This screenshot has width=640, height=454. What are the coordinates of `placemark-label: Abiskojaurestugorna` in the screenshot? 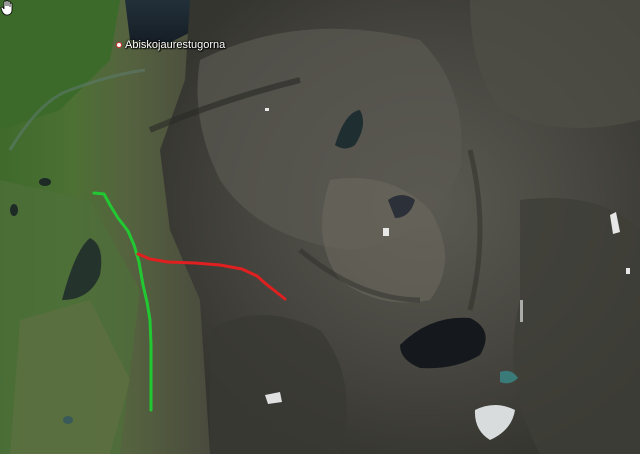 It's located at (175, 45).